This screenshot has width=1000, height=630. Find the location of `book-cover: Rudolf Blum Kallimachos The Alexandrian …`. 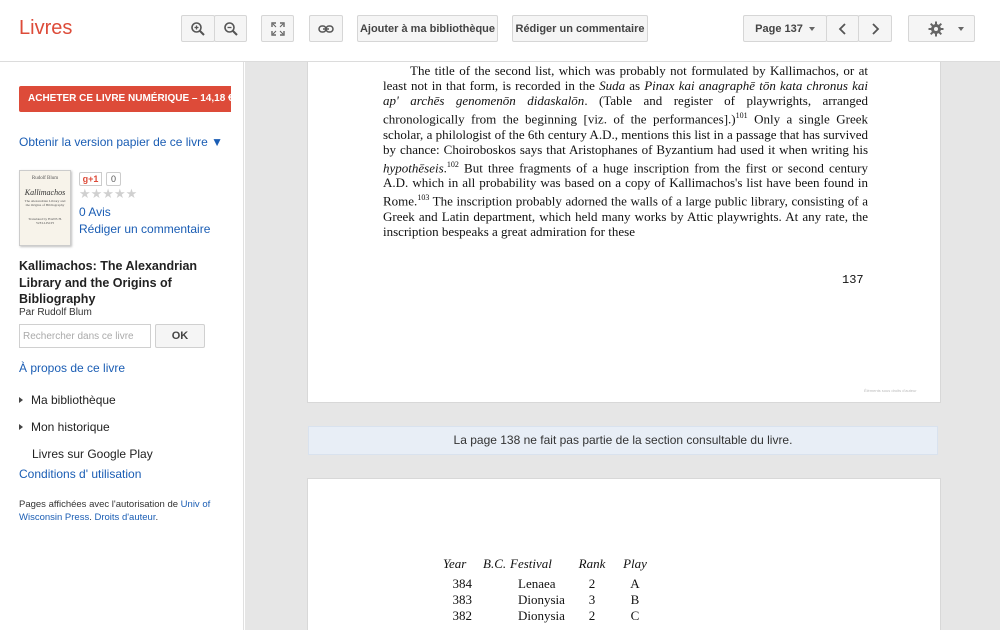

book-cover: Rudolf Blum Kallimachos The Alexandrian … is located at coordinates (45, 208).